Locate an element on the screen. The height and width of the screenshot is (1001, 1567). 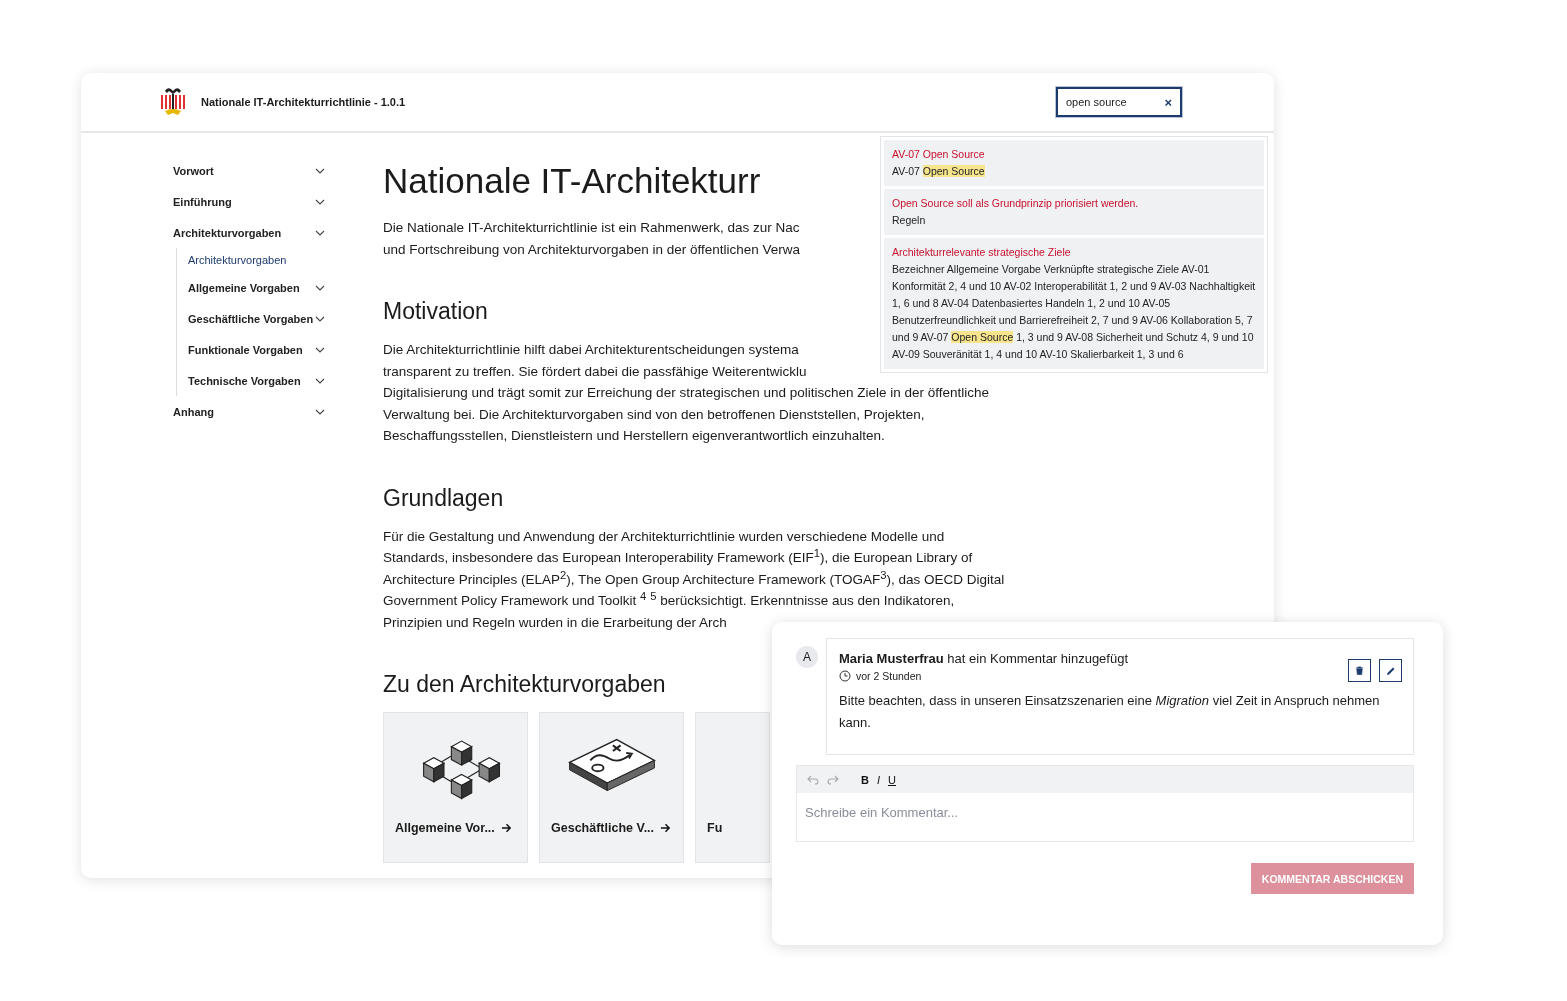
card-title: Fu is located at coordinates (715, 828).